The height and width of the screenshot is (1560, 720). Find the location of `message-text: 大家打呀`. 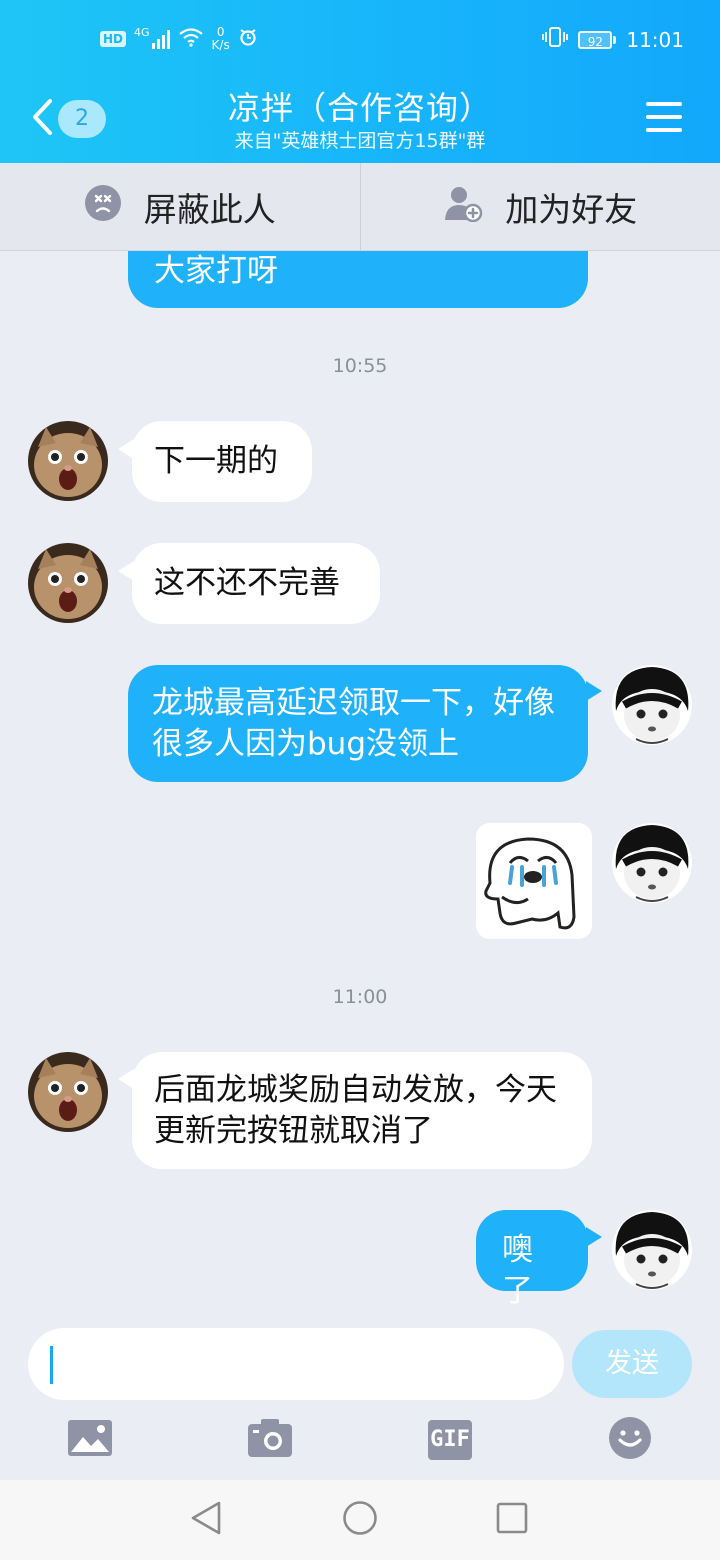

message-text: 大家打呀 is located at coordinates (216, 271).